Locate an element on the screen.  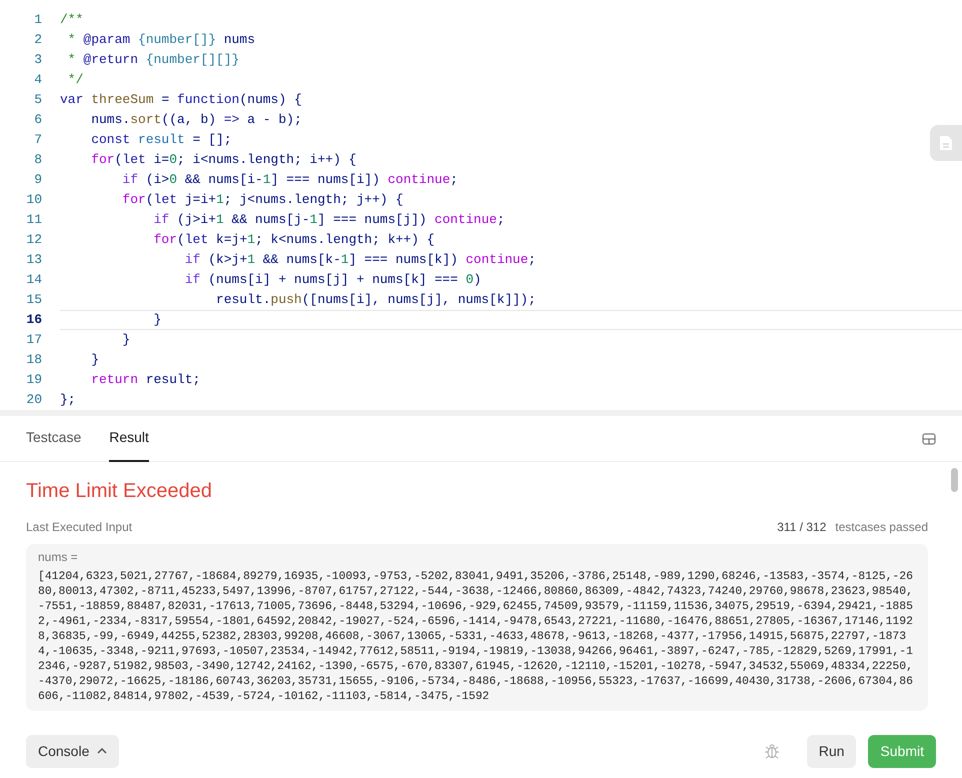
line-number: 13 is located at coordinates (33, 260).